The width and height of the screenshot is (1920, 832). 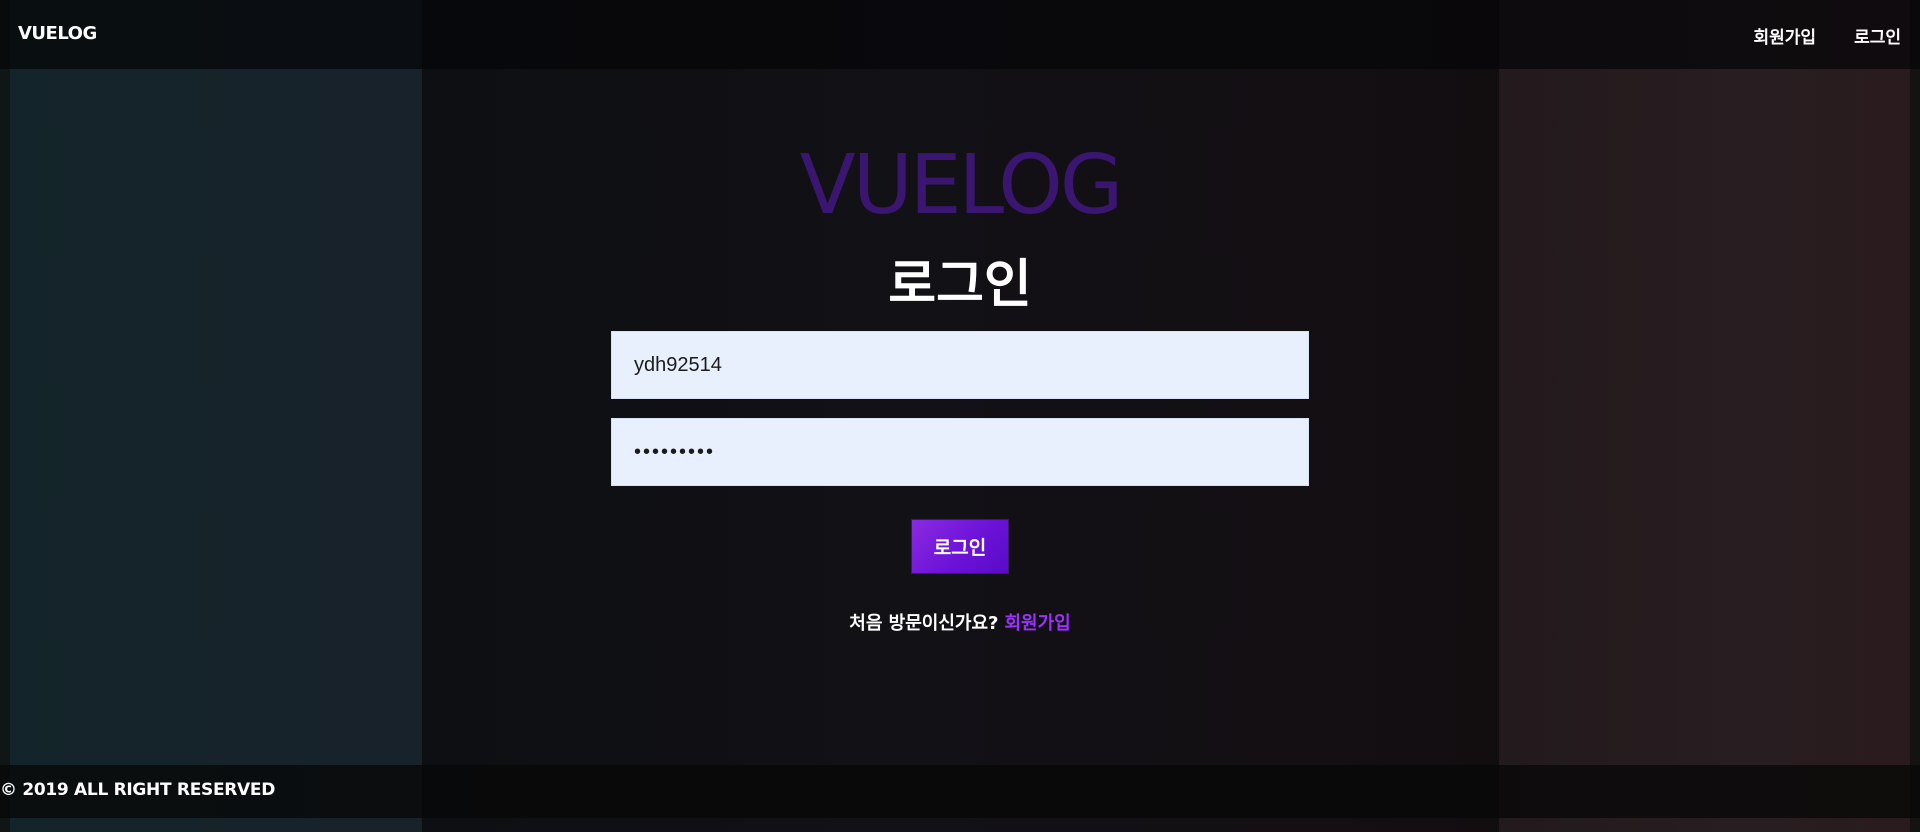 What do you see at coordinates (1037, 623) in the screenshot?
I see `signup-link: 회원가입` at bounding box center [1037, 623].